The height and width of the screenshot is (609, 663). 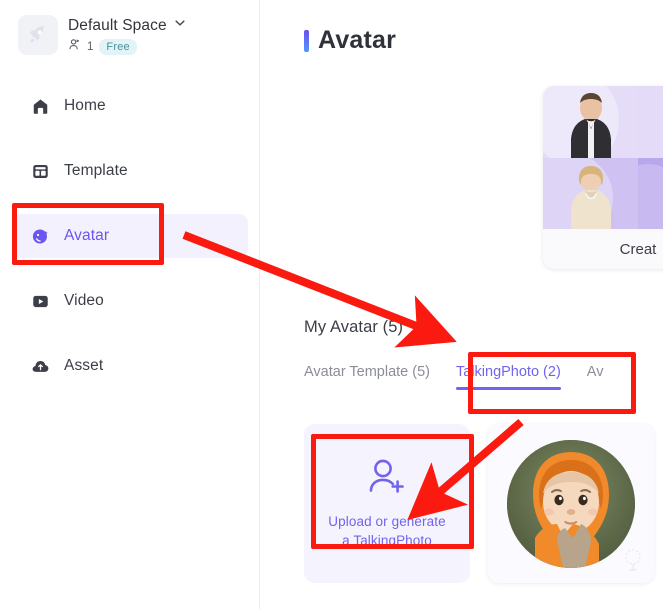 What do you see at coordinates (130, 366) in the screenshot?
I see `sidebar-item-asset: Asset` at bounding box center [130, 366].